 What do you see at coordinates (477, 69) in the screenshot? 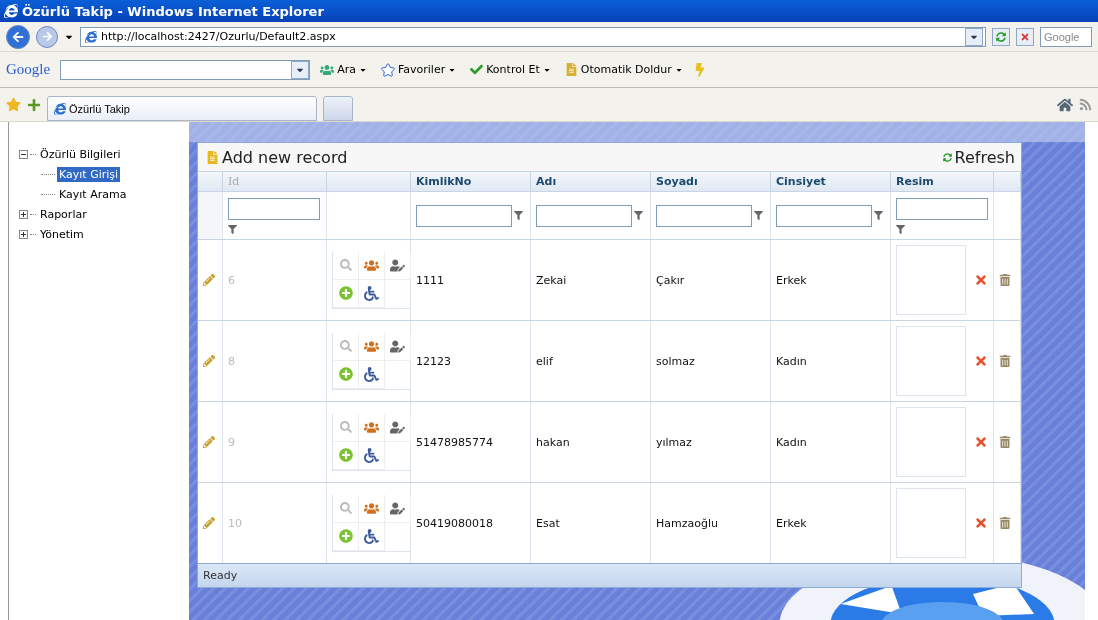
I see `check-icon` at bounding box center [477, 69].